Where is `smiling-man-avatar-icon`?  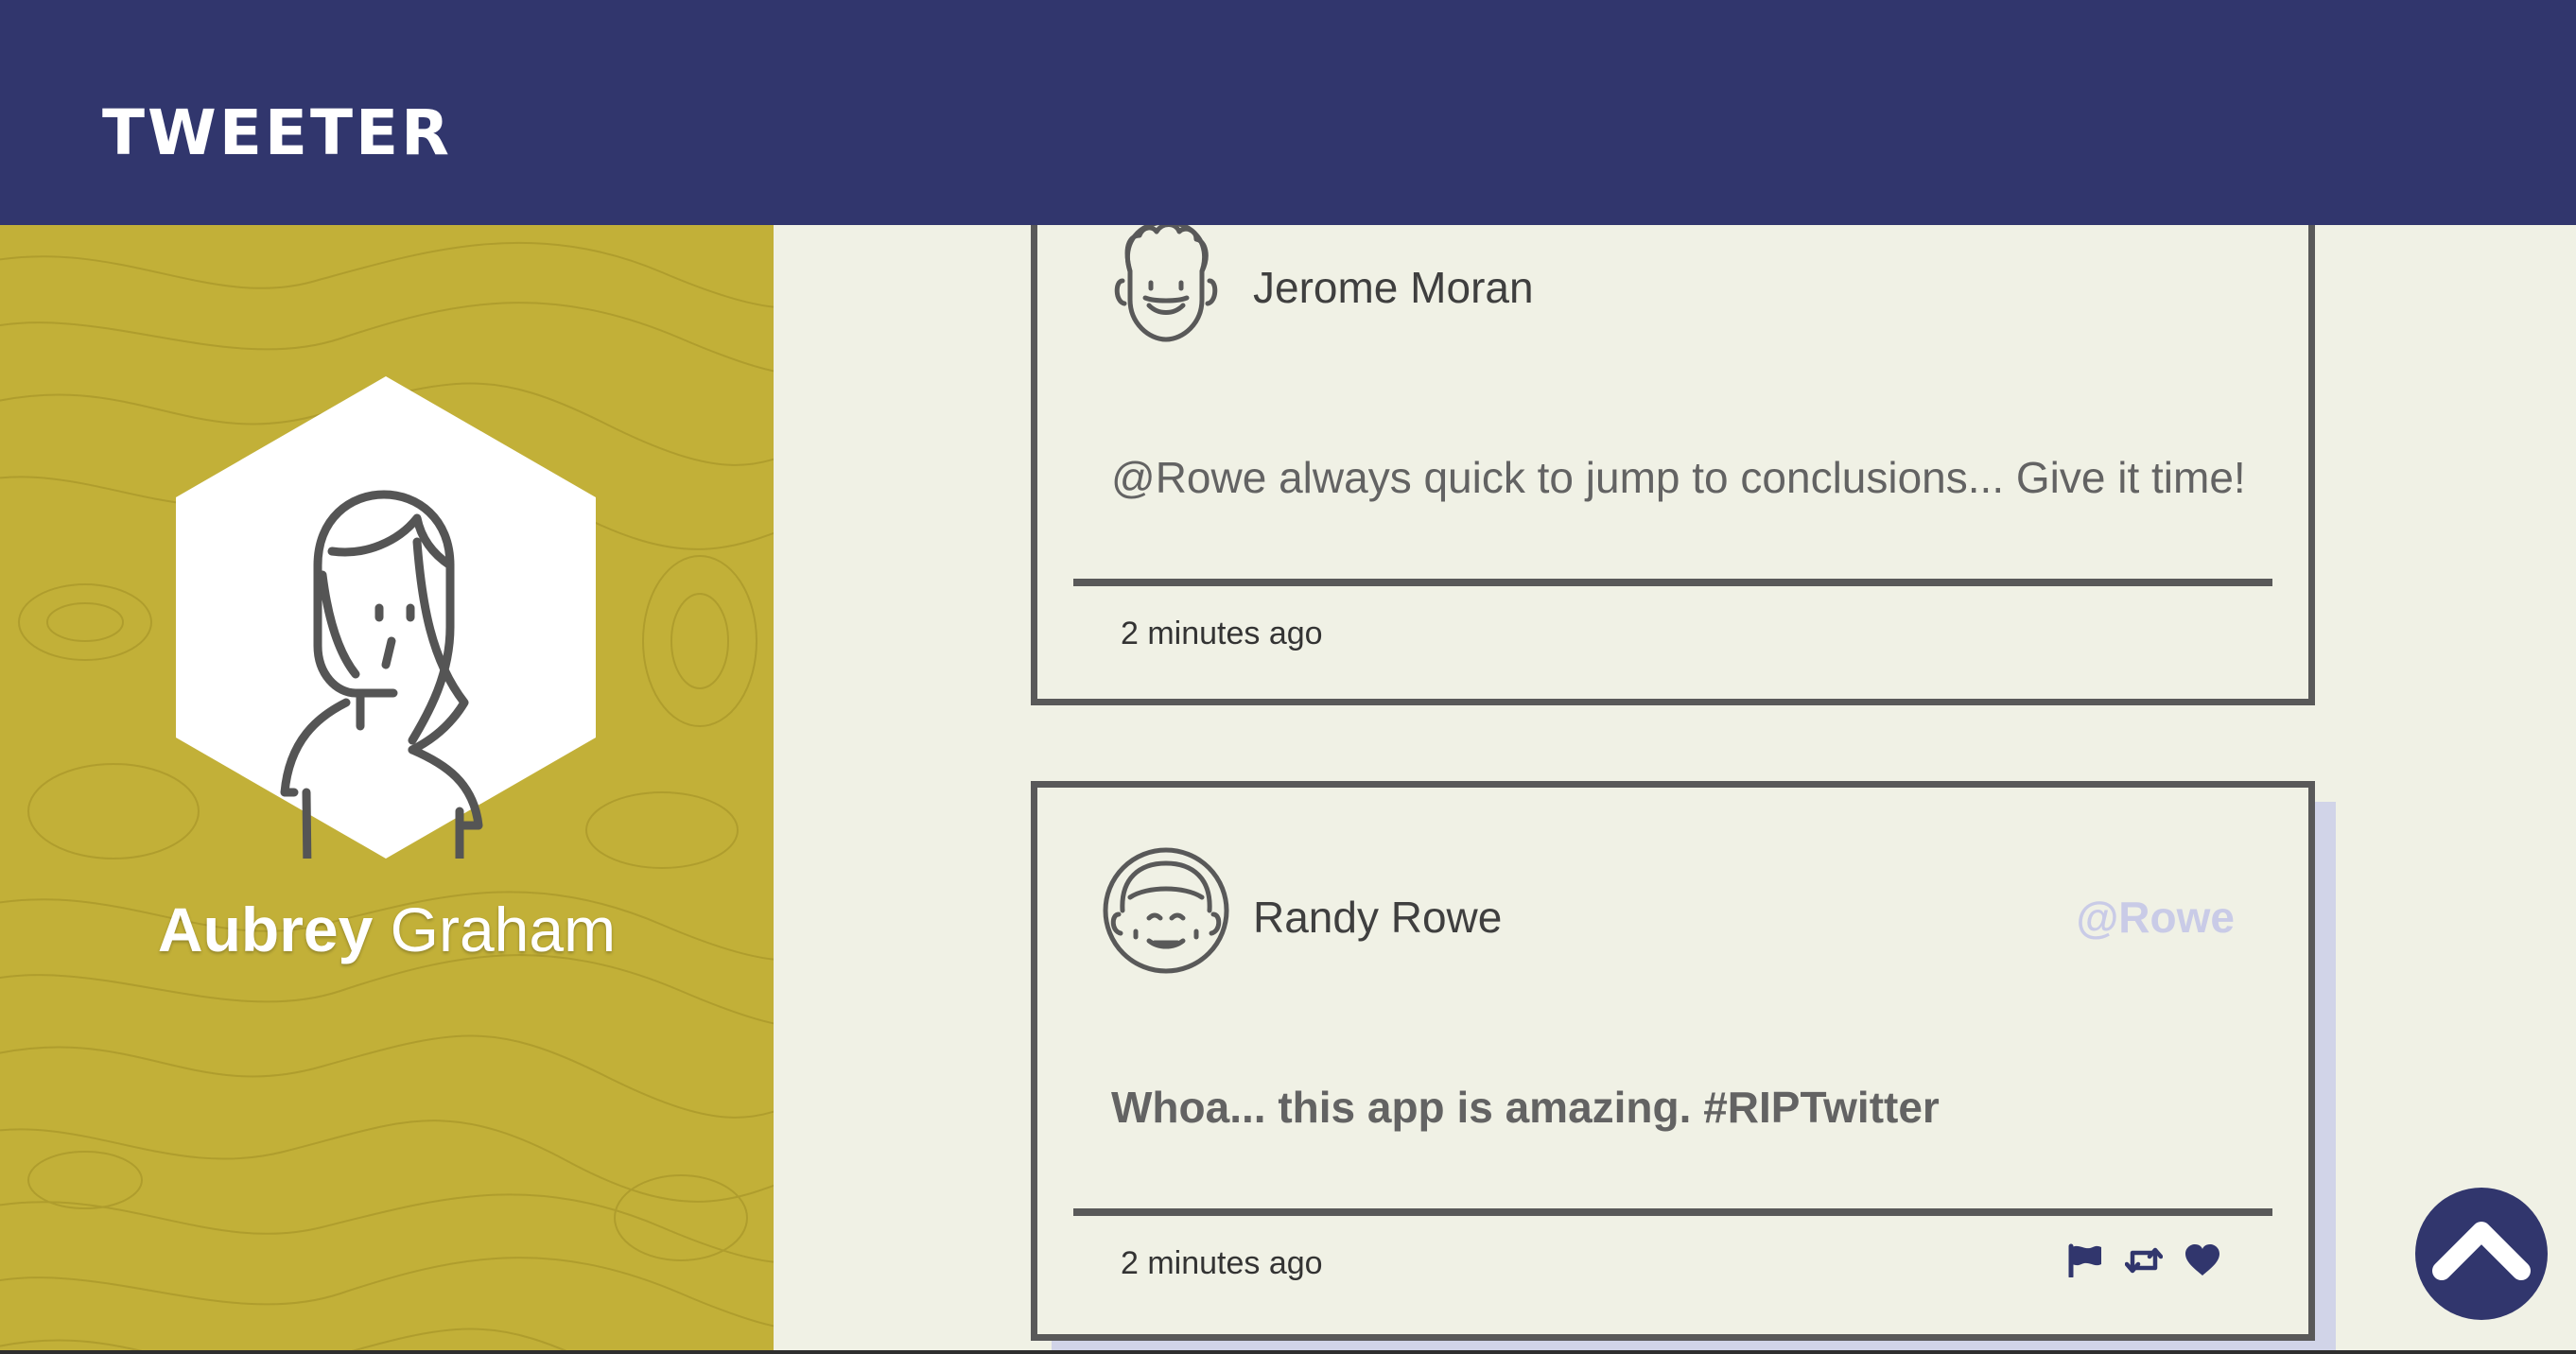 smiling-man-avatar-icon is located at coordinates (1166, 910).